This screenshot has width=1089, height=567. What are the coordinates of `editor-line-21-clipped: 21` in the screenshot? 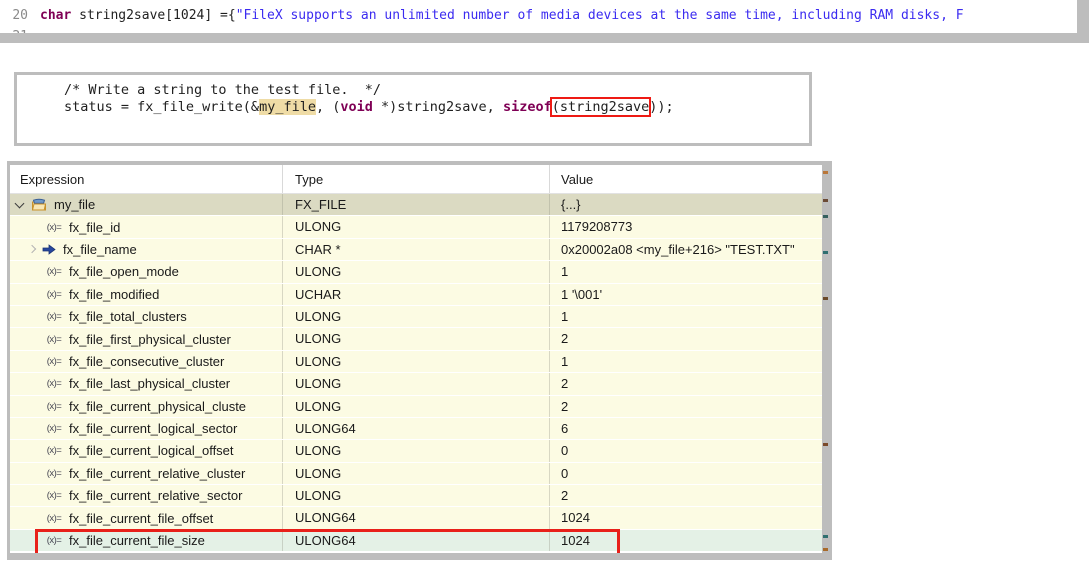 It's located at (538, 29).